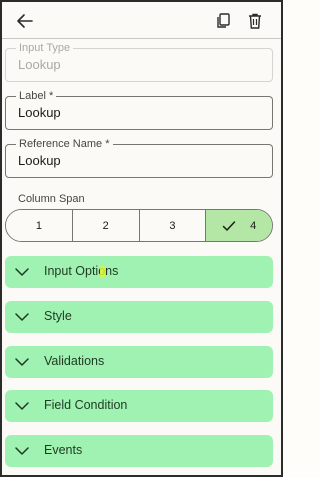  Describe the element at coordinates (139, 317) in the screenshot. I see `accordion-style: Style` at that location.